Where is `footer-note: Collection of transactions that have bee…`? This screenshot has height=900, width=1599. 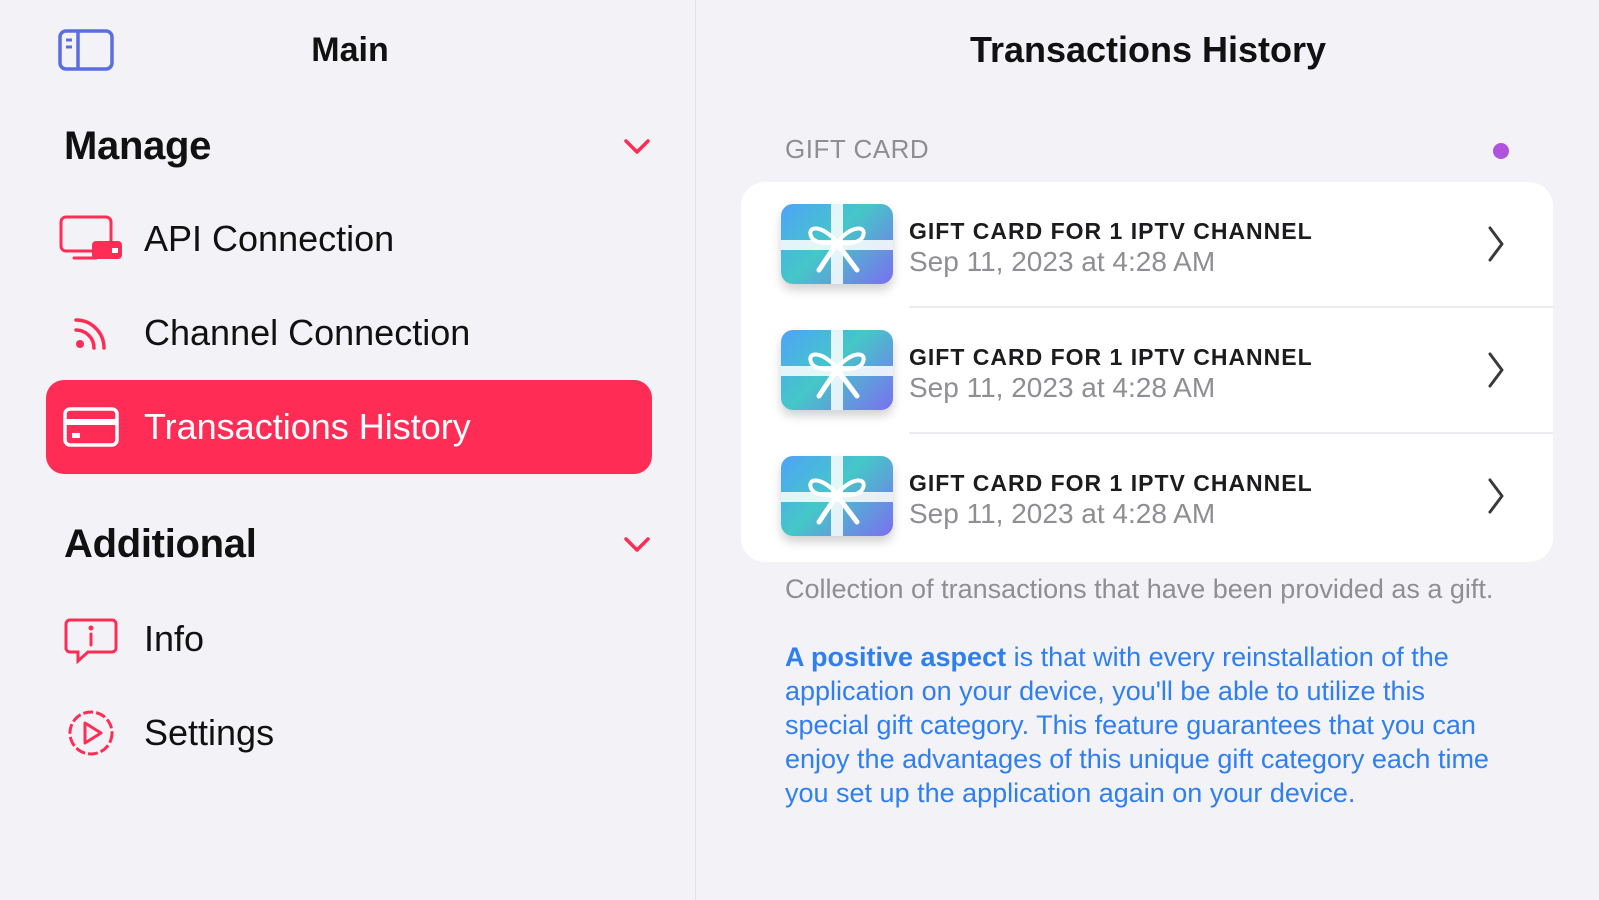 footer-note: Collection of transactions that have bee… is located at coordinates (1139, 589).